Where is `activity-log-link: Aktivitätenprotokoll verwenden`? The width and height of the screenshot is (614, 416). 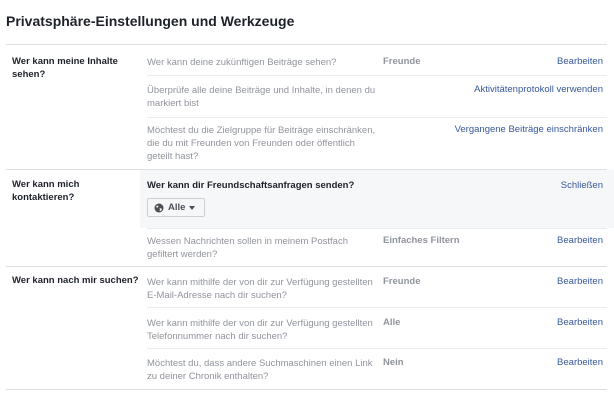 activity-log-link: Aktivitätenprotokoll verwenden is located at coordinates (538, 89).